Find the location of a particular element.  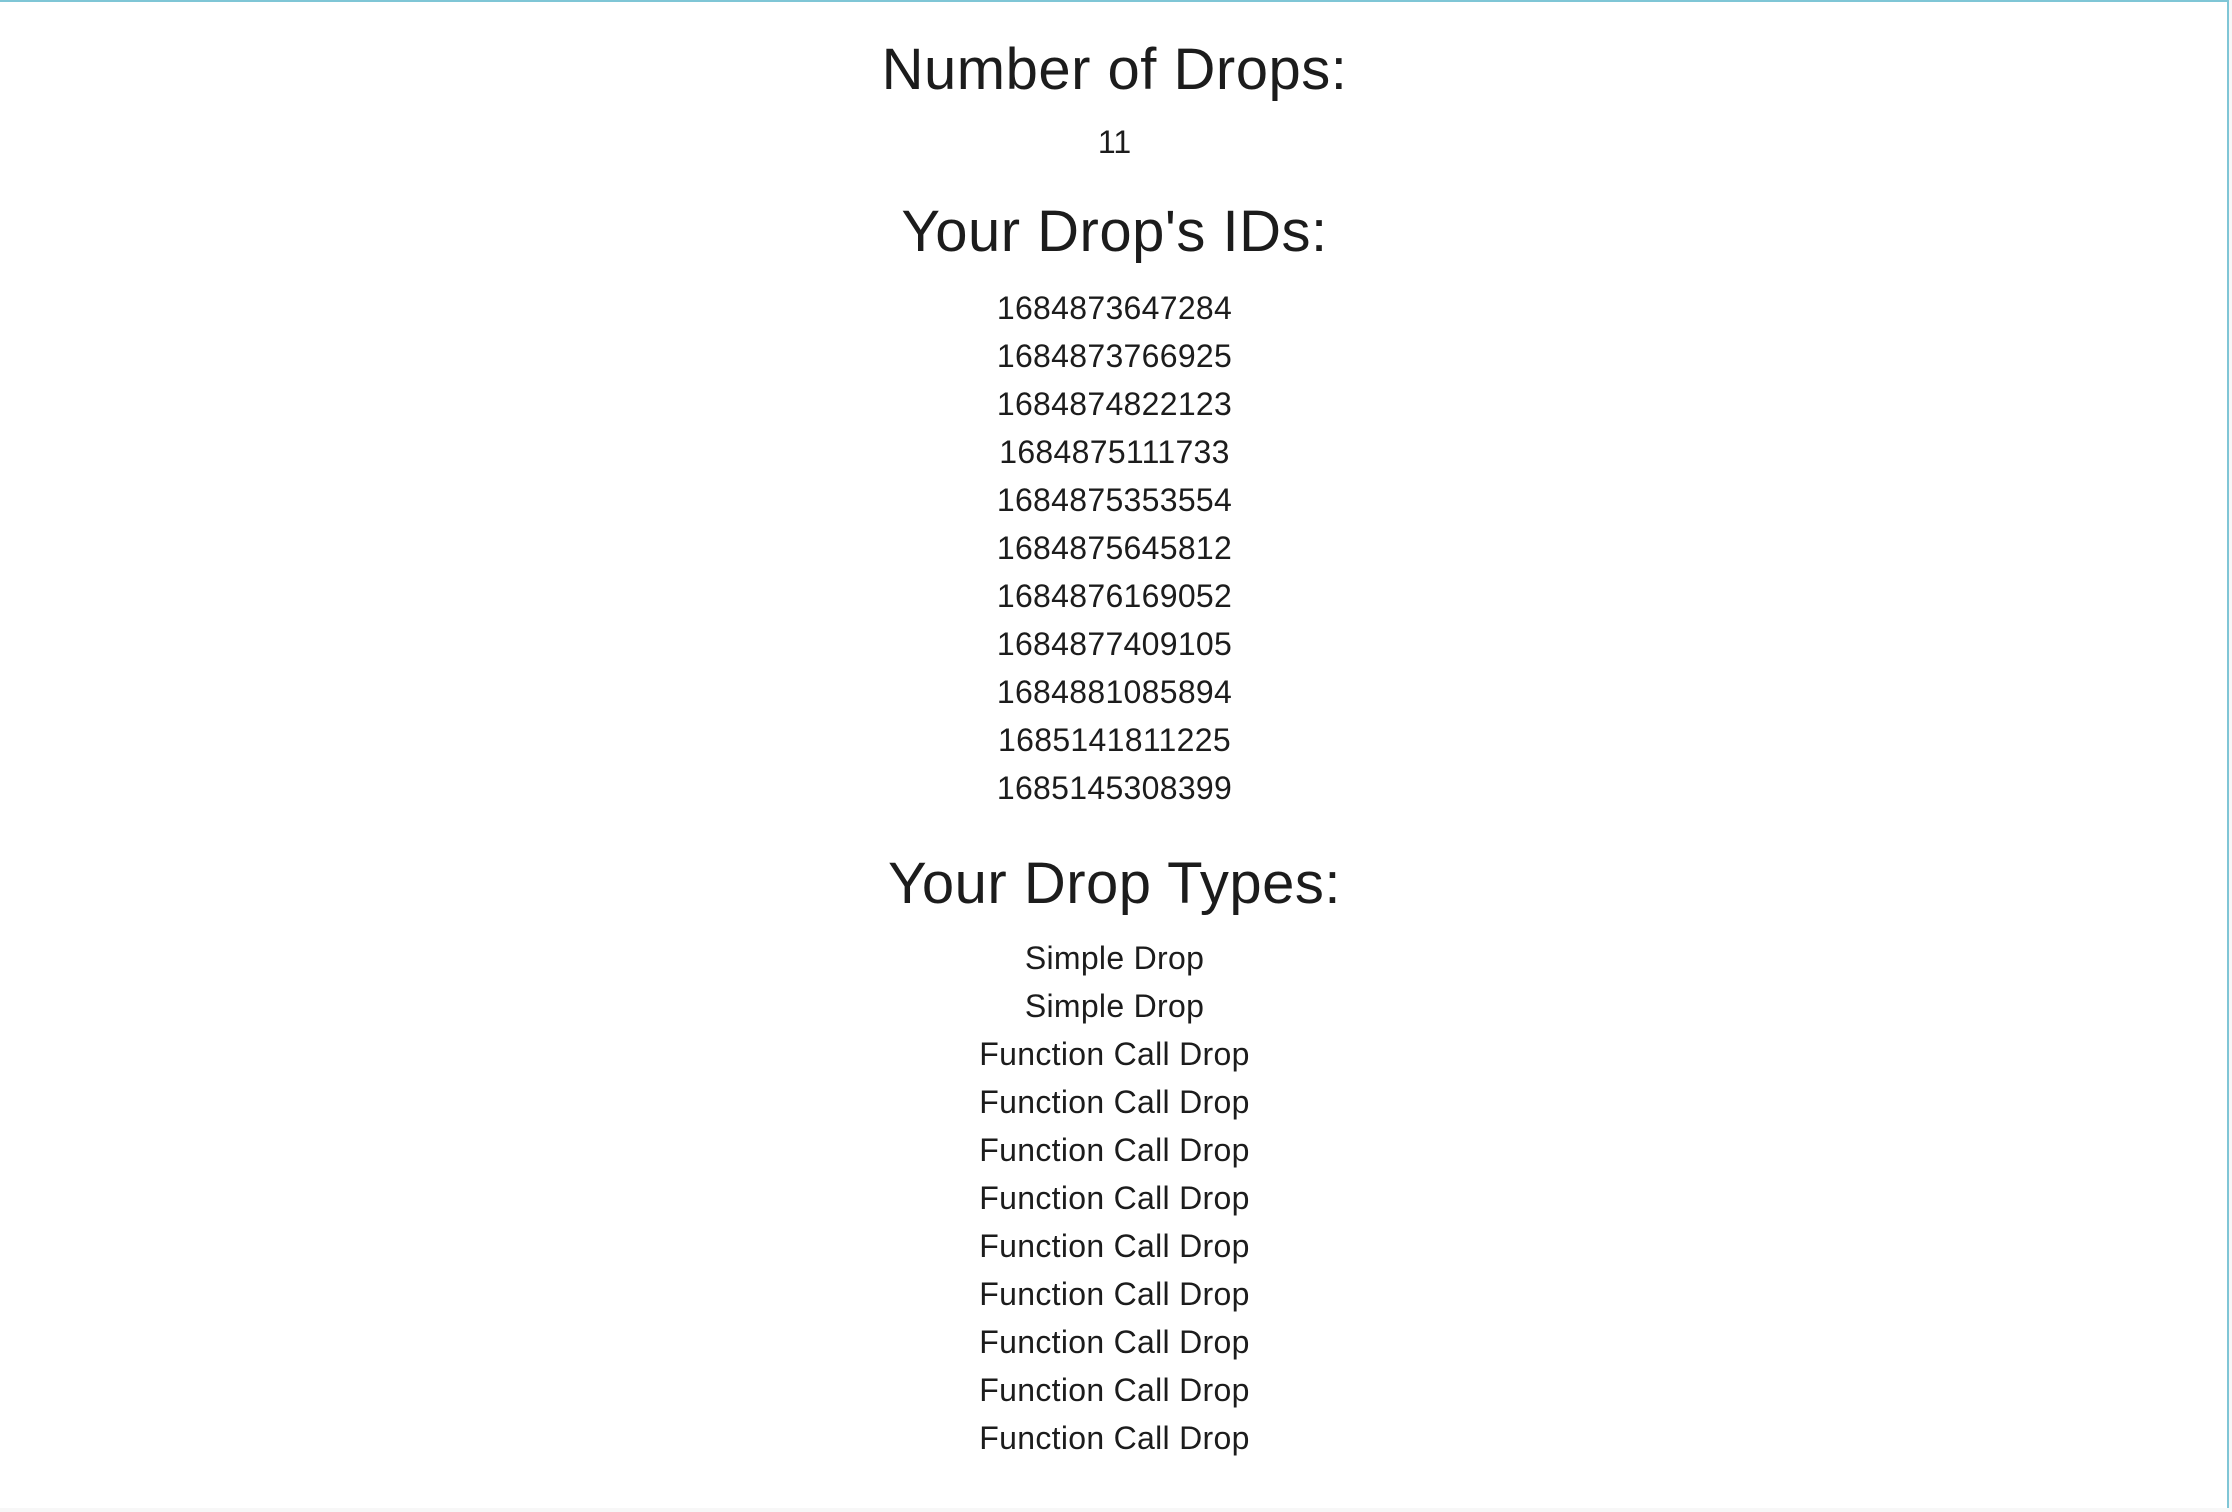

drop-id-item: 1684875353554 is located at coordinates (1114, 500).